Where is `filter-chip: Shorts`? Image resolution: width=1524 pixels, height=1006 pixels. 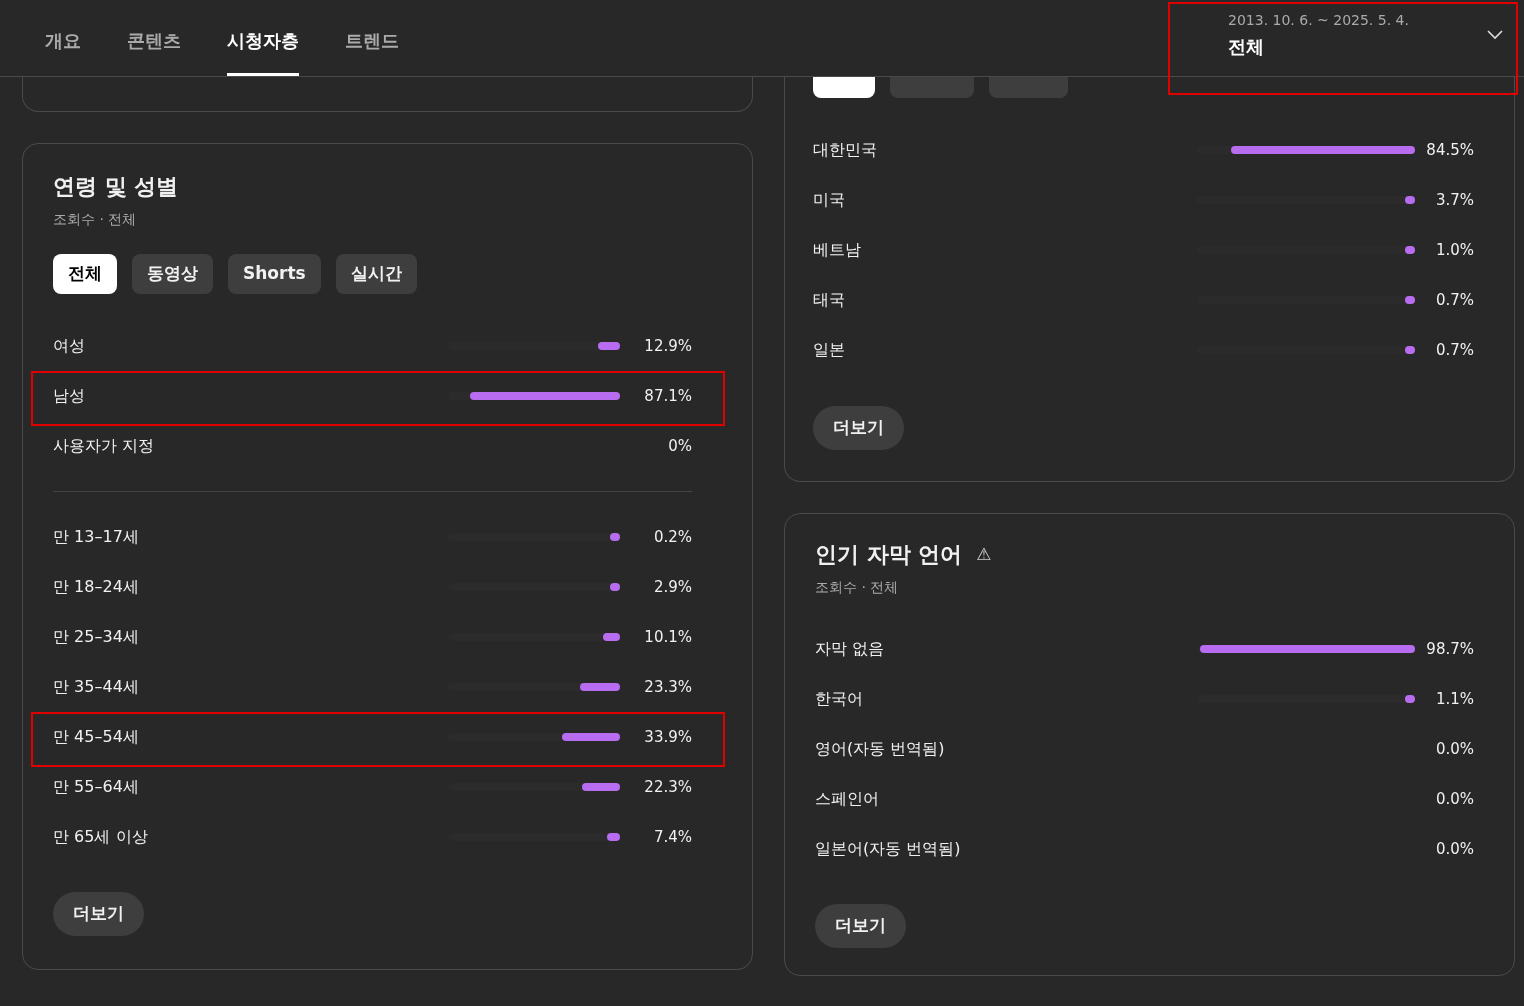
filter-chip: Shorts is located at coordinates (274, 274).